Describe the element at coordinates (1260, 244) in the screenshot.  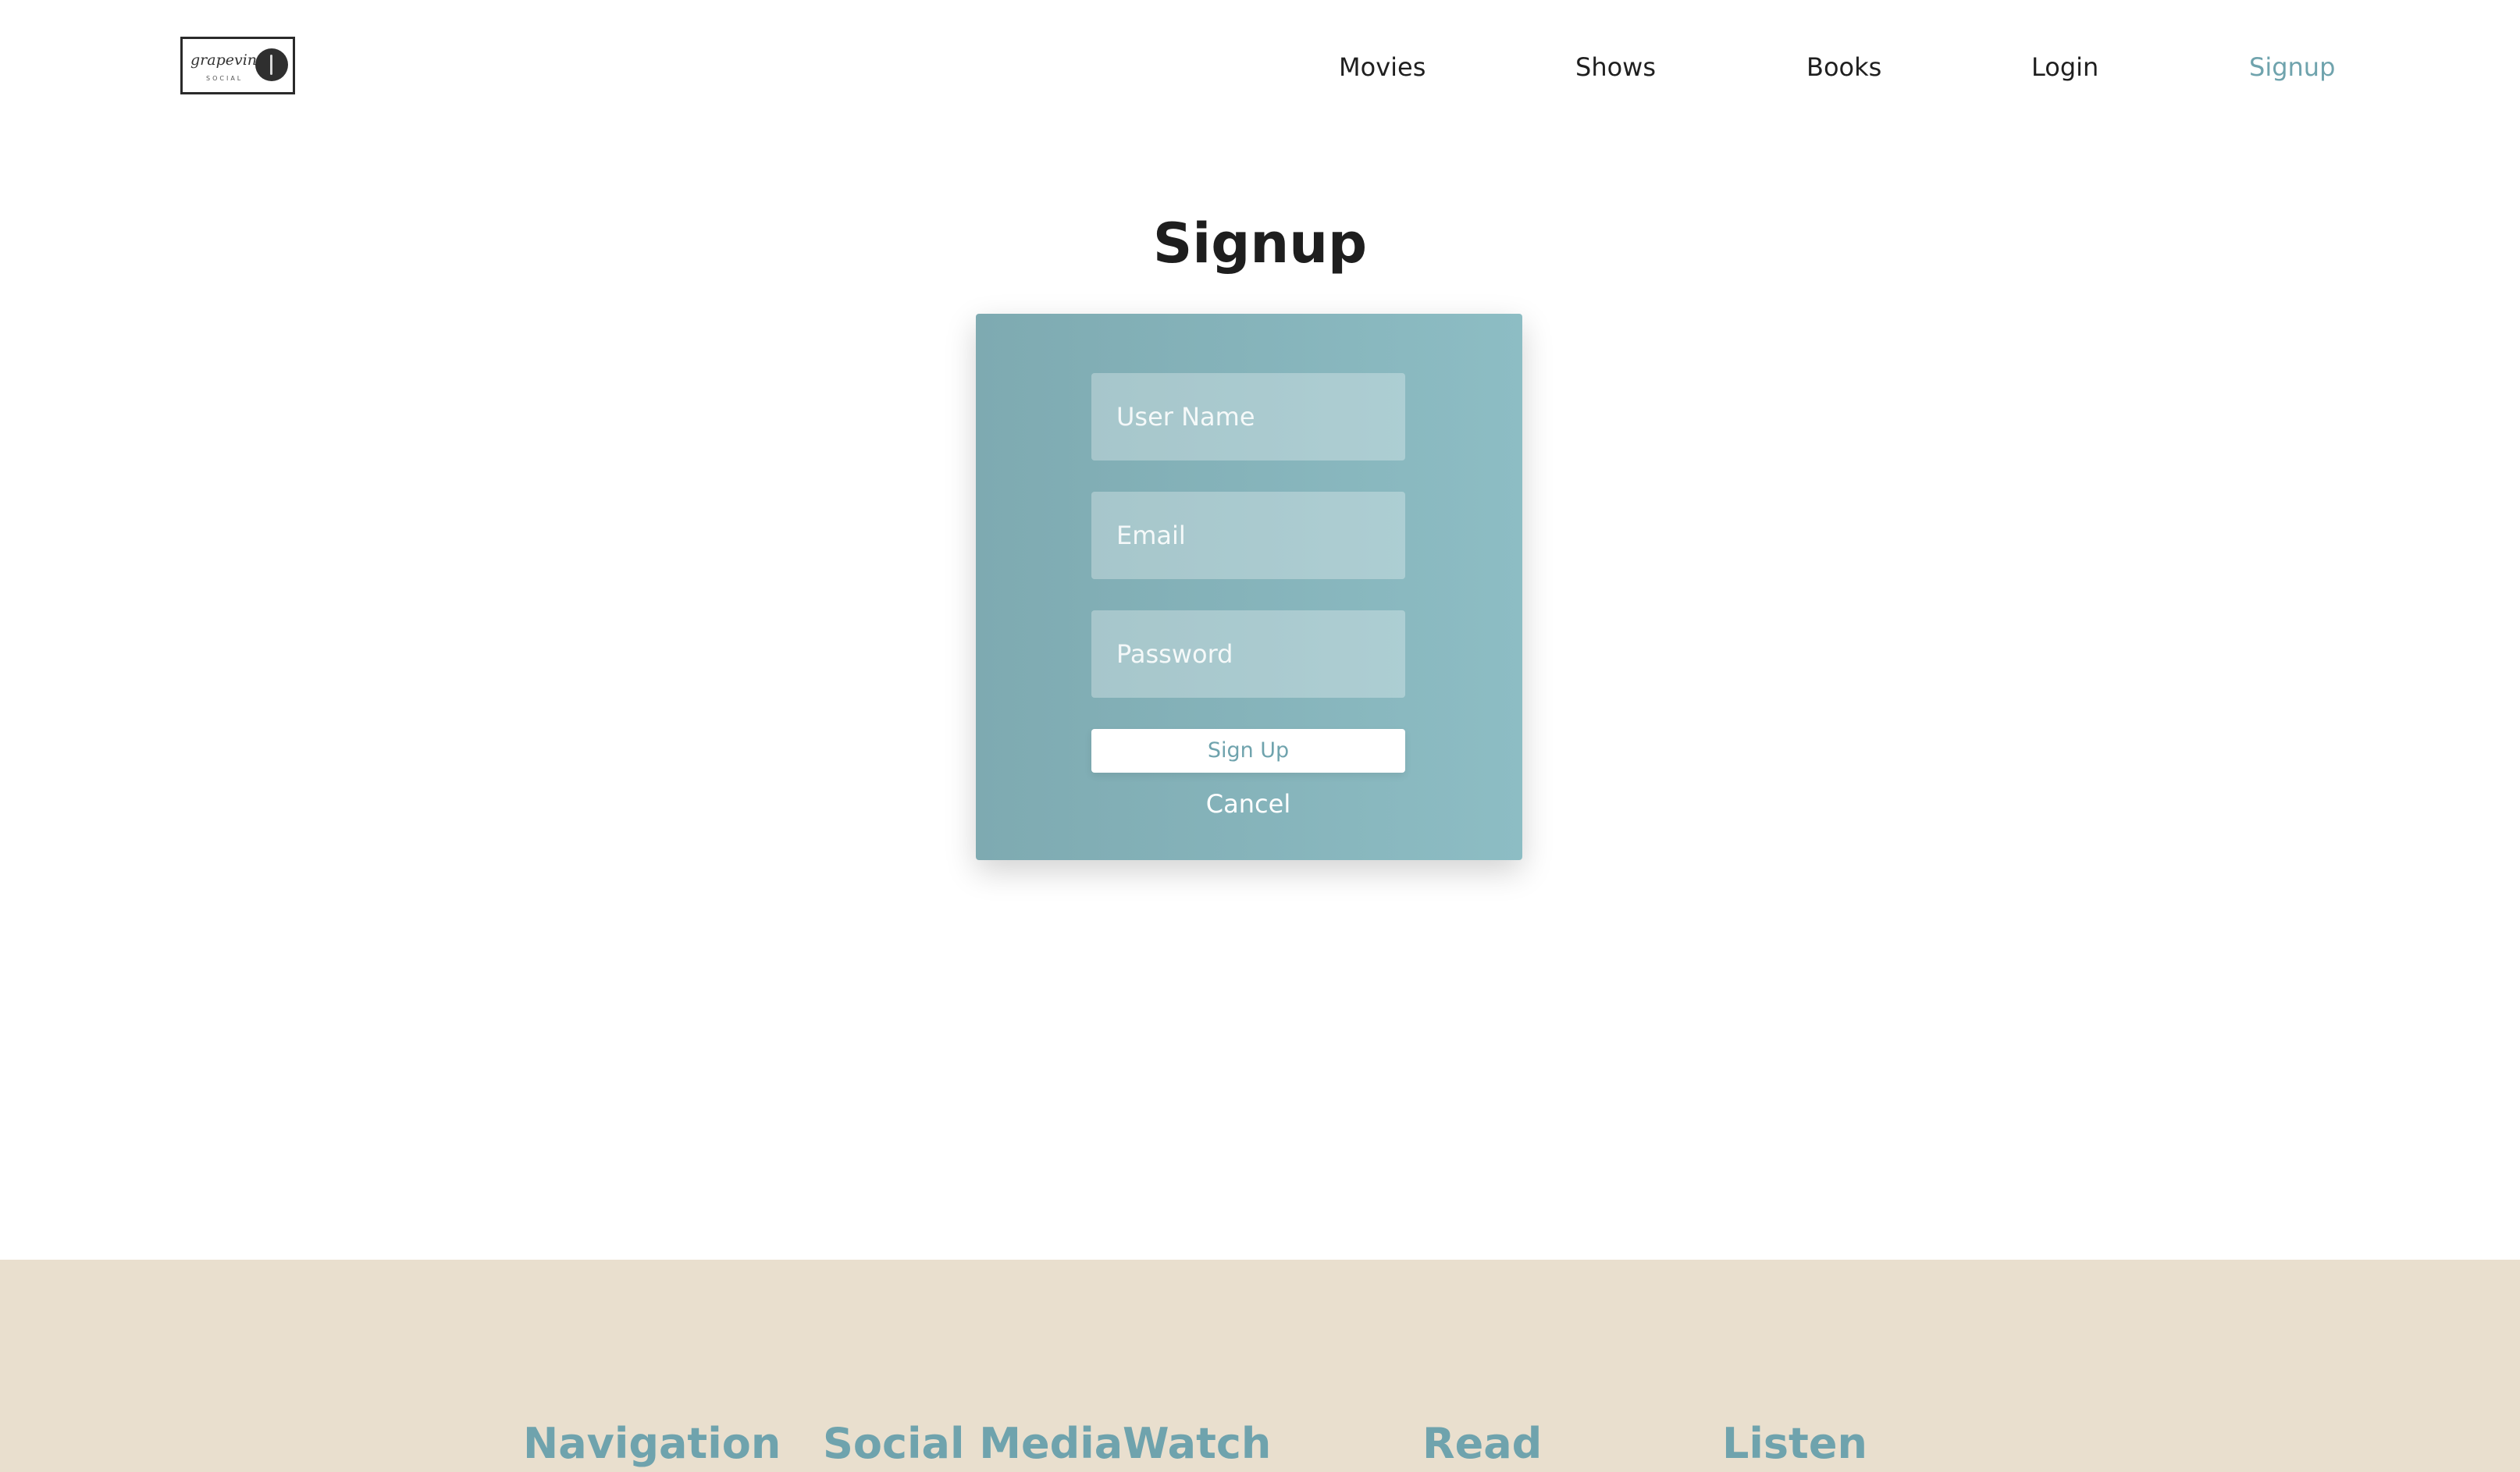
I see `page-title: Signup` at that location.